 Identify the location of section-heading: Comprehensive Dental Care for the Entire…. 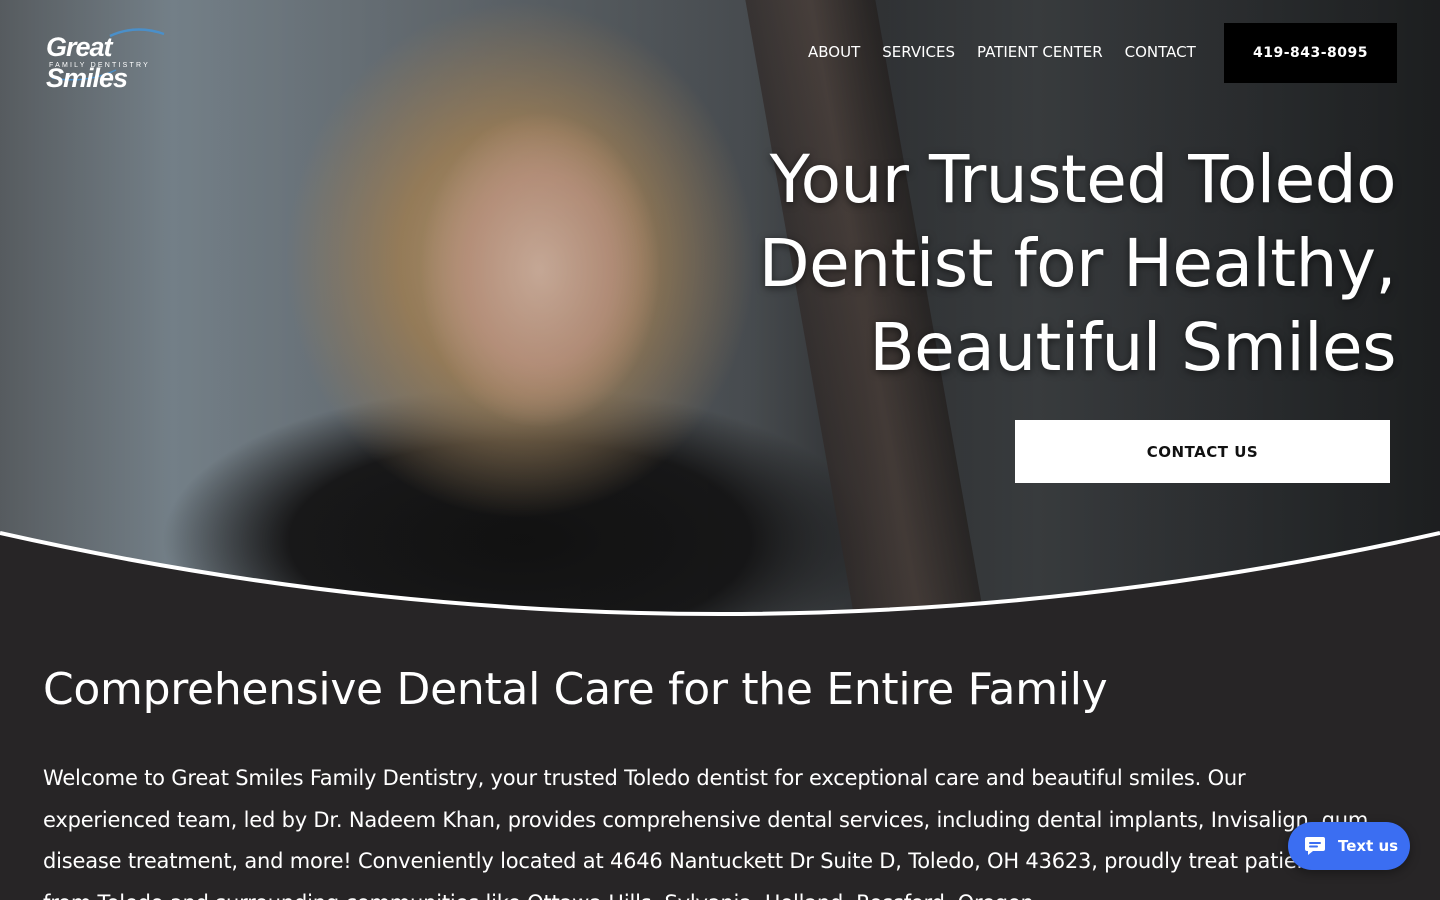
(575, 689).